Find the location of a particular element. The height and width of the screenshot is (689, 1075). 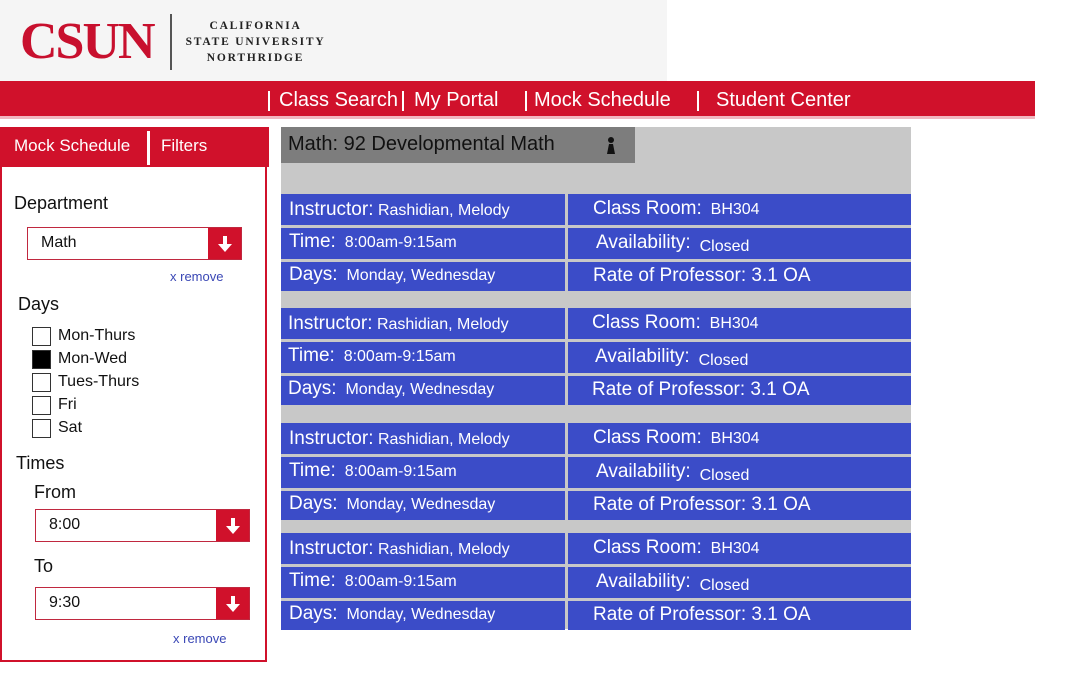

tab-mock-schedule: Mock Schedule is located at coordinates (72, 146).